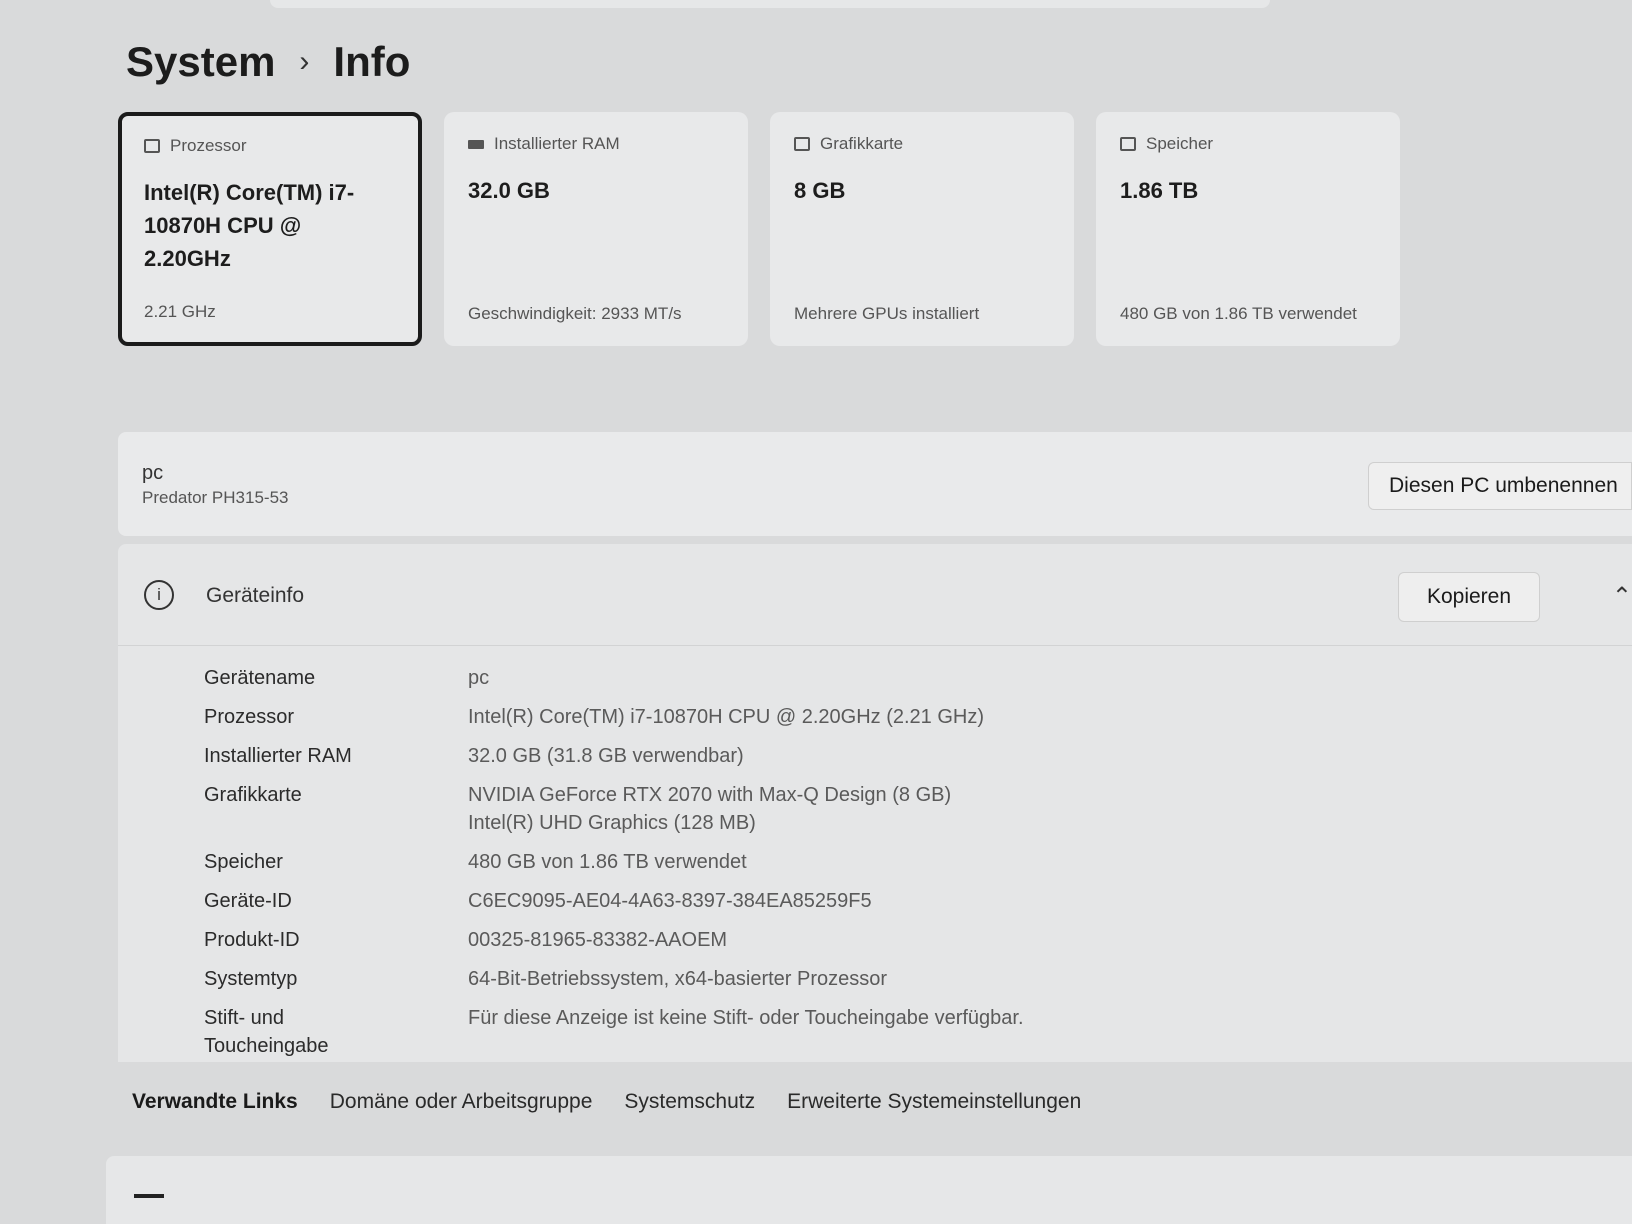 Image resolution: width=1632 pixels, height=1224 pixels. Describe the element at coordinates (1469, 597) in the screenshot. I see `copy-button: Kopieren` at that location.